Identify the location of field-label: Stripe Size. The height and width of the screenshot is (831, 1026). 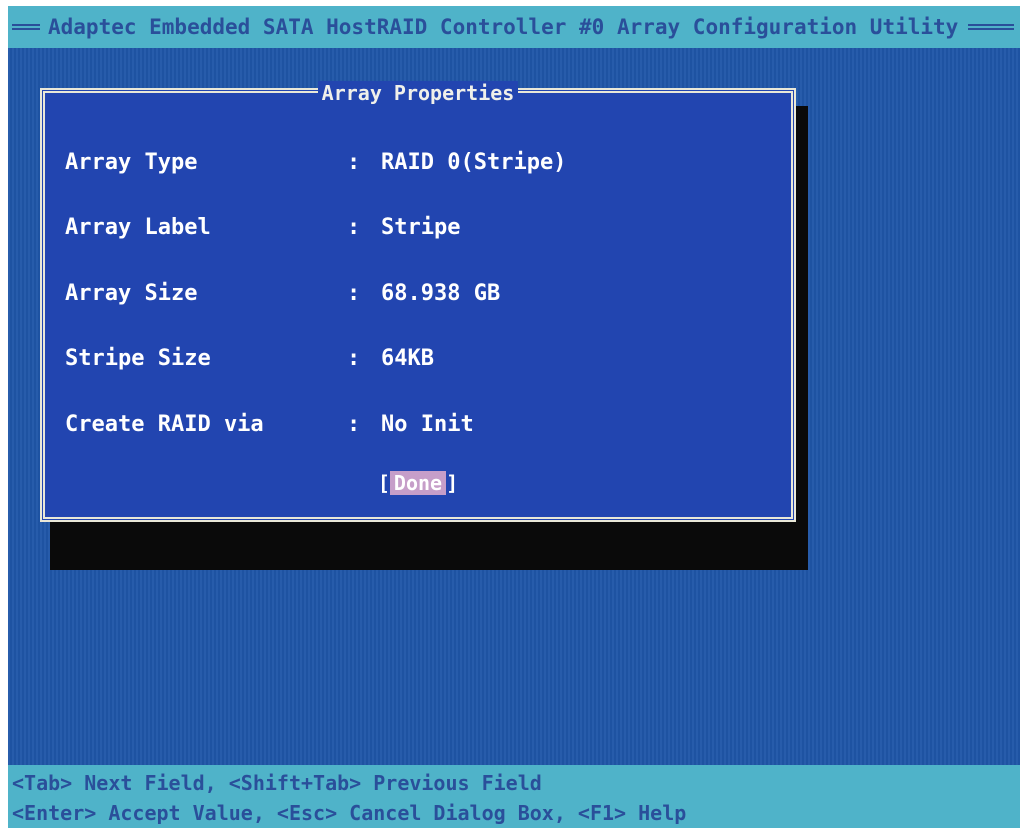
(138, 358).